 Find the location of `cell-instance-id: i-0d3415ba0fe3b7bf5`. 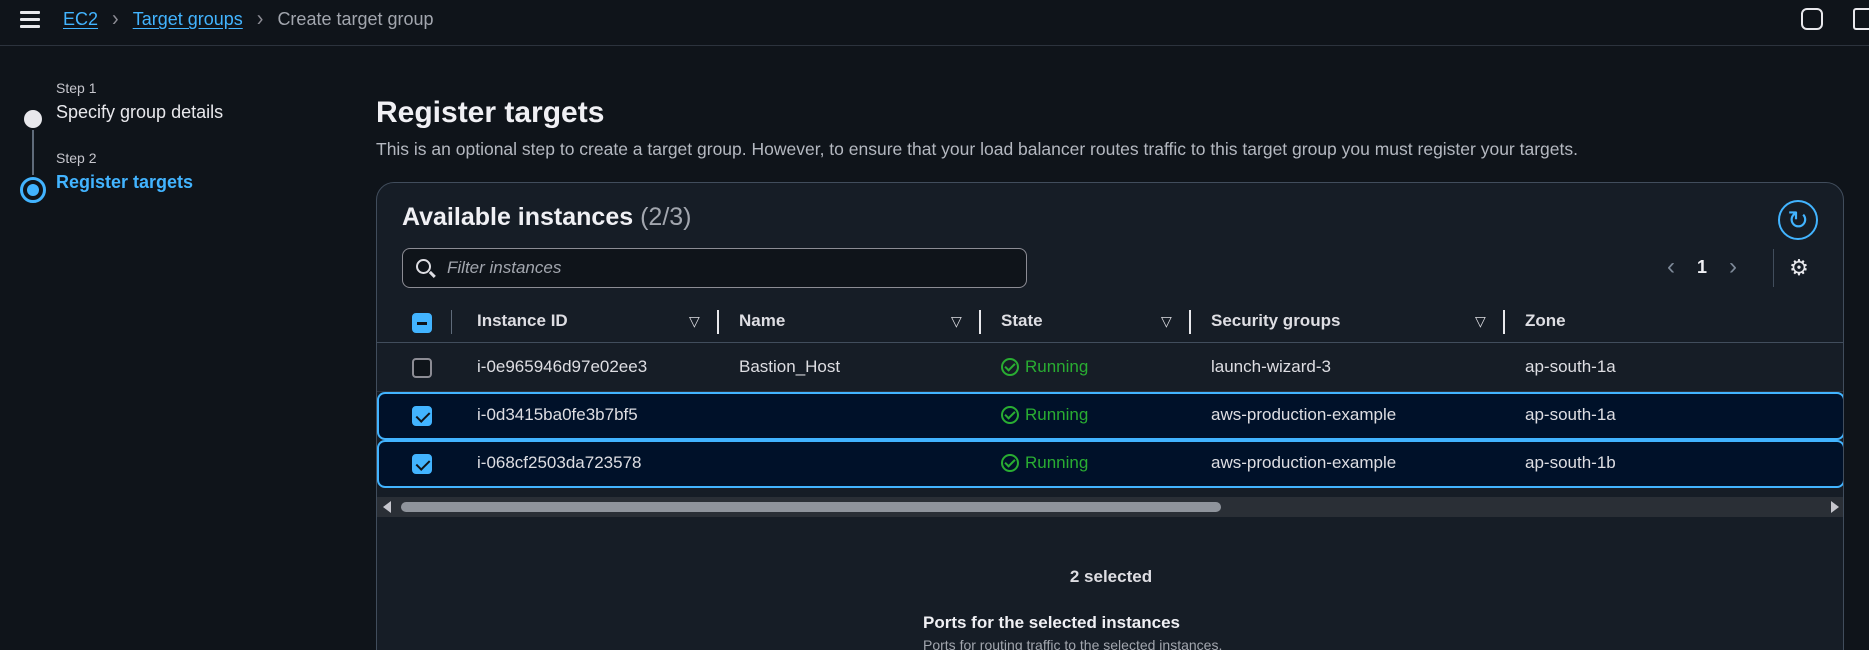

cell-instance-id: i-0d3415ba0fe3b7bf5 is located at coordinates (557, 414).